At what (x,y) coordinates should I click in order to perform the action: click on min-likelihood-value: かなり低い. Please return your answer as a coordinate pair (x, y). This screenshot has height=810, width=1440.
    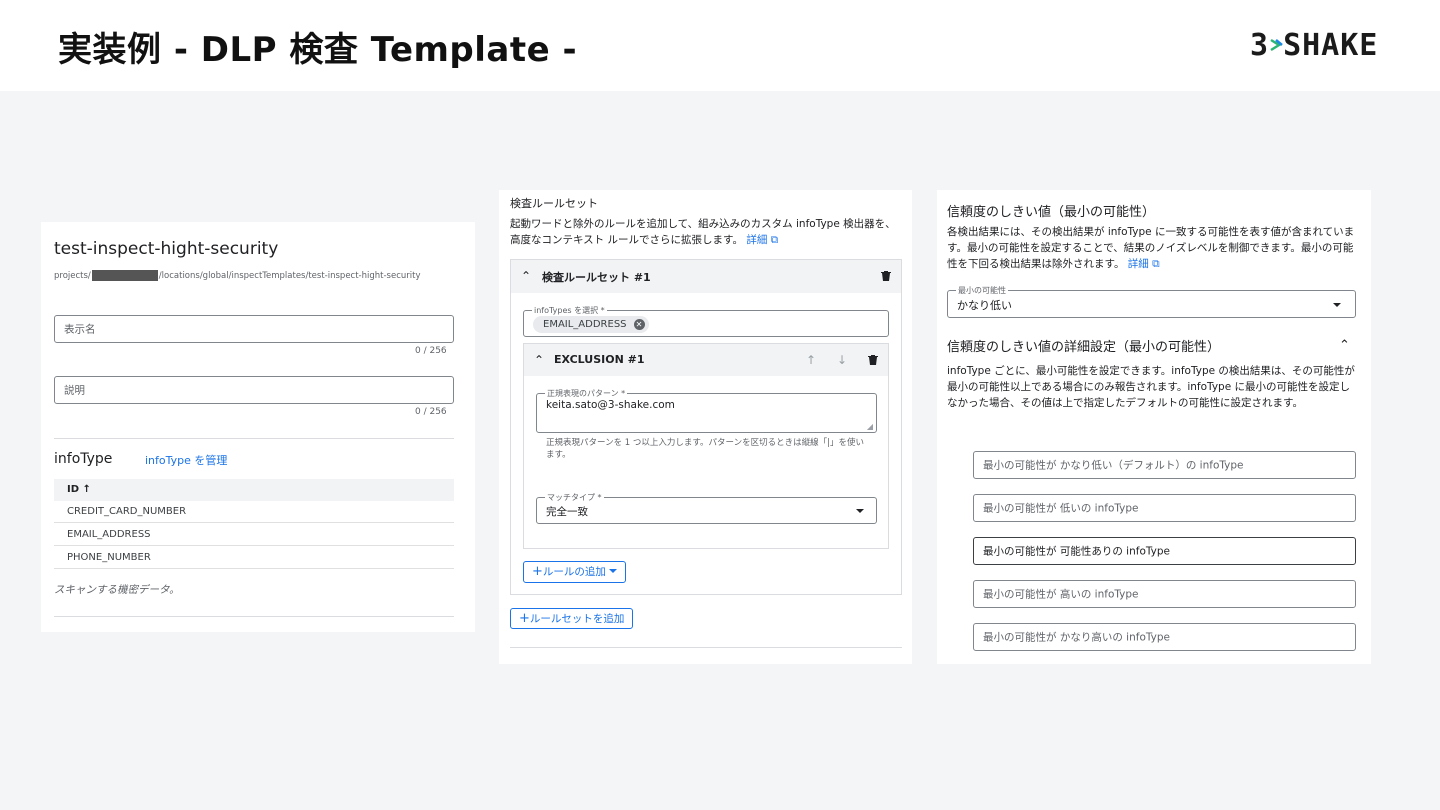
    Looking at the image, I should click on (984, 305).